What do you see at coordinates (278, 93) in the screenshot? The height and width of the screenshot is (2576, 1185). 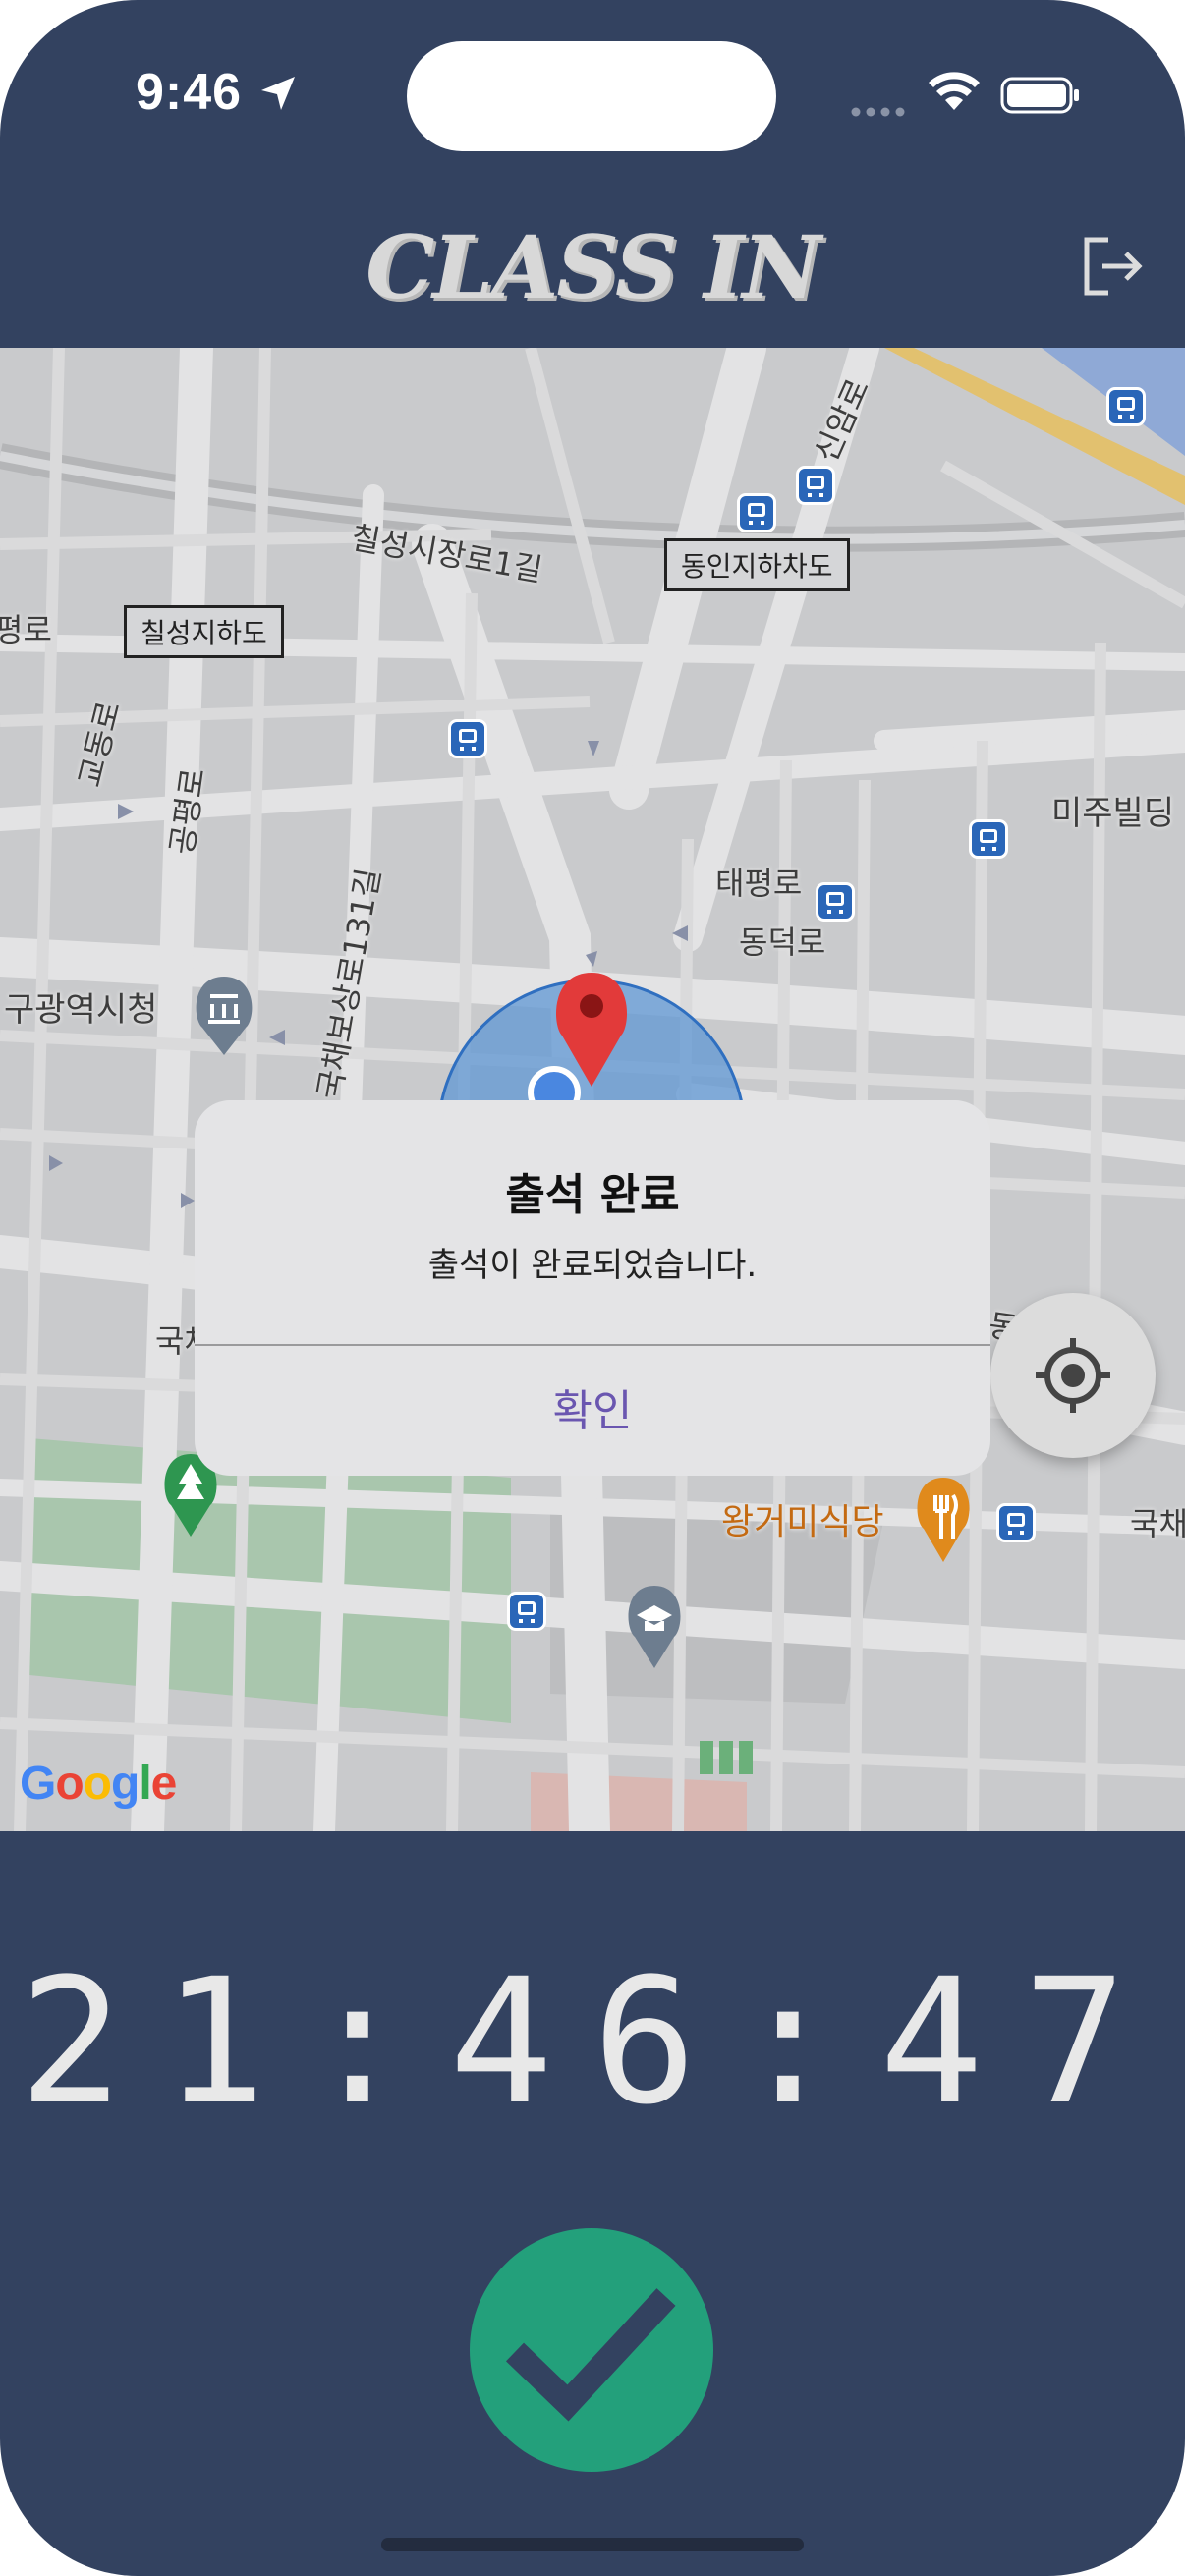 I see `location-arrow-icon` at bounding box center [278, 93].